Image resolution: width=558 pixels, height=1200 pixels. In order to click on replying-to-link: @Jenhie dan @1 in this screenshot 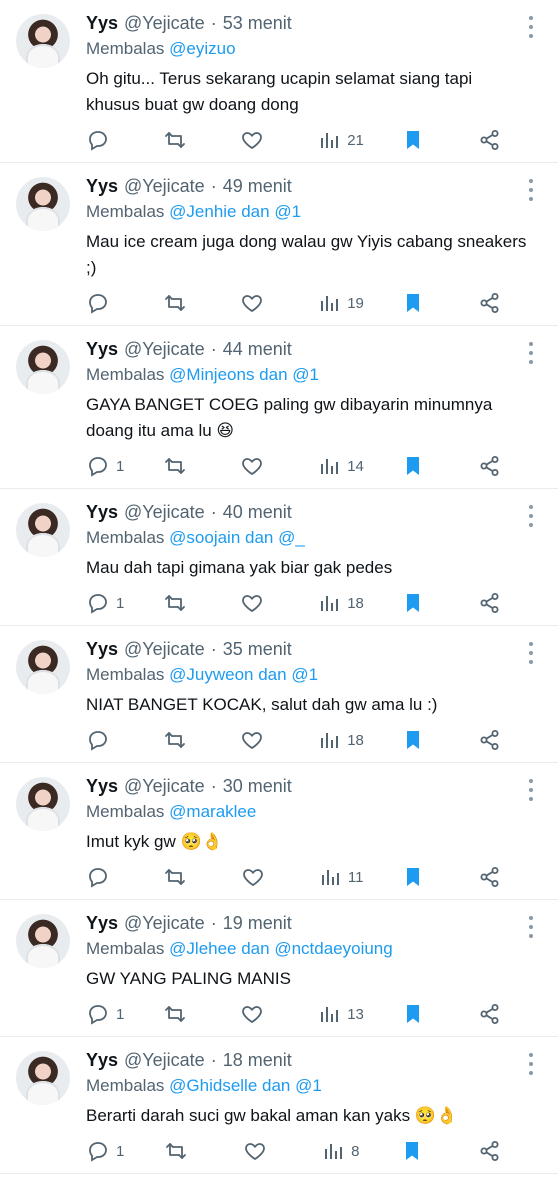, I will do `click(235, 211)`.